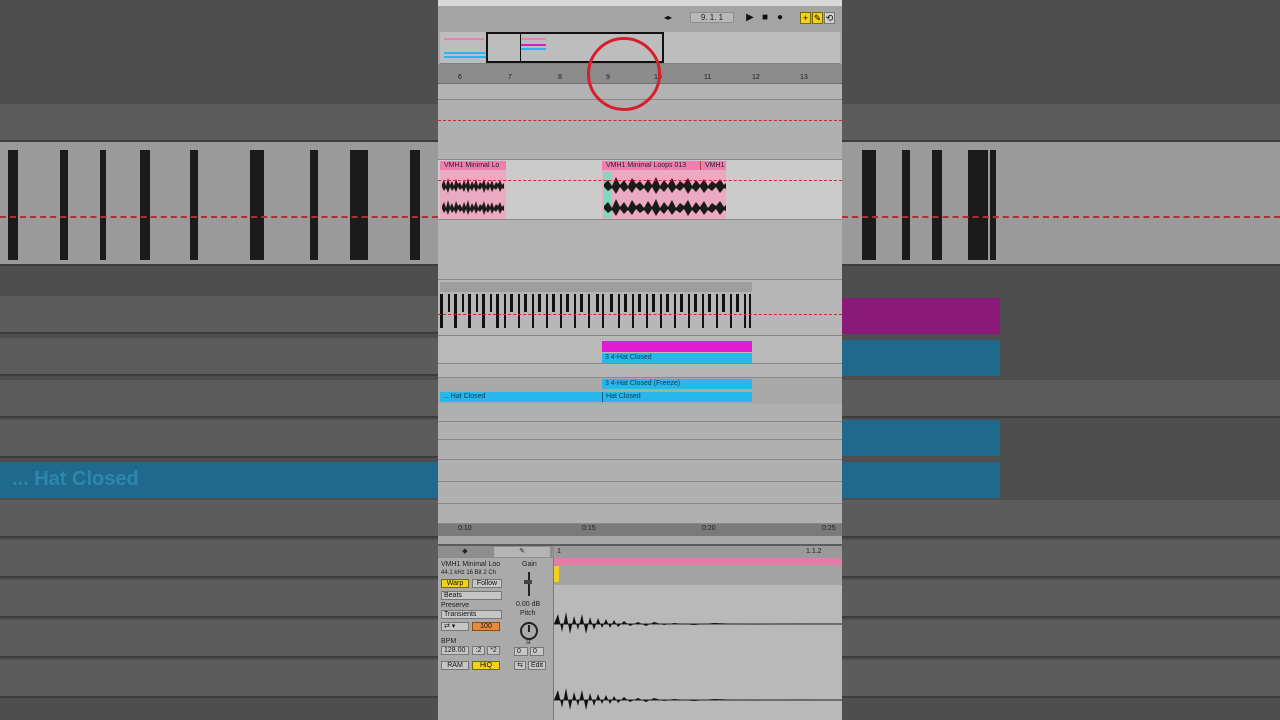 Image resolution: width=1280 pixels, height=720 pixels. I want to click on hiq-button: HiQ, so click(486, 665).